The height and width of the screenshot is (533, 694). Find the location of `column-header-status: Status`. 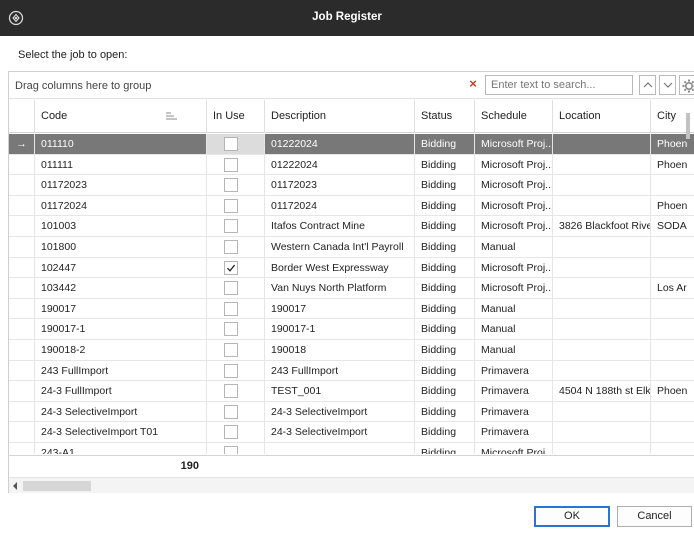

column-header-status: Status is located at coordinates (444, 116).